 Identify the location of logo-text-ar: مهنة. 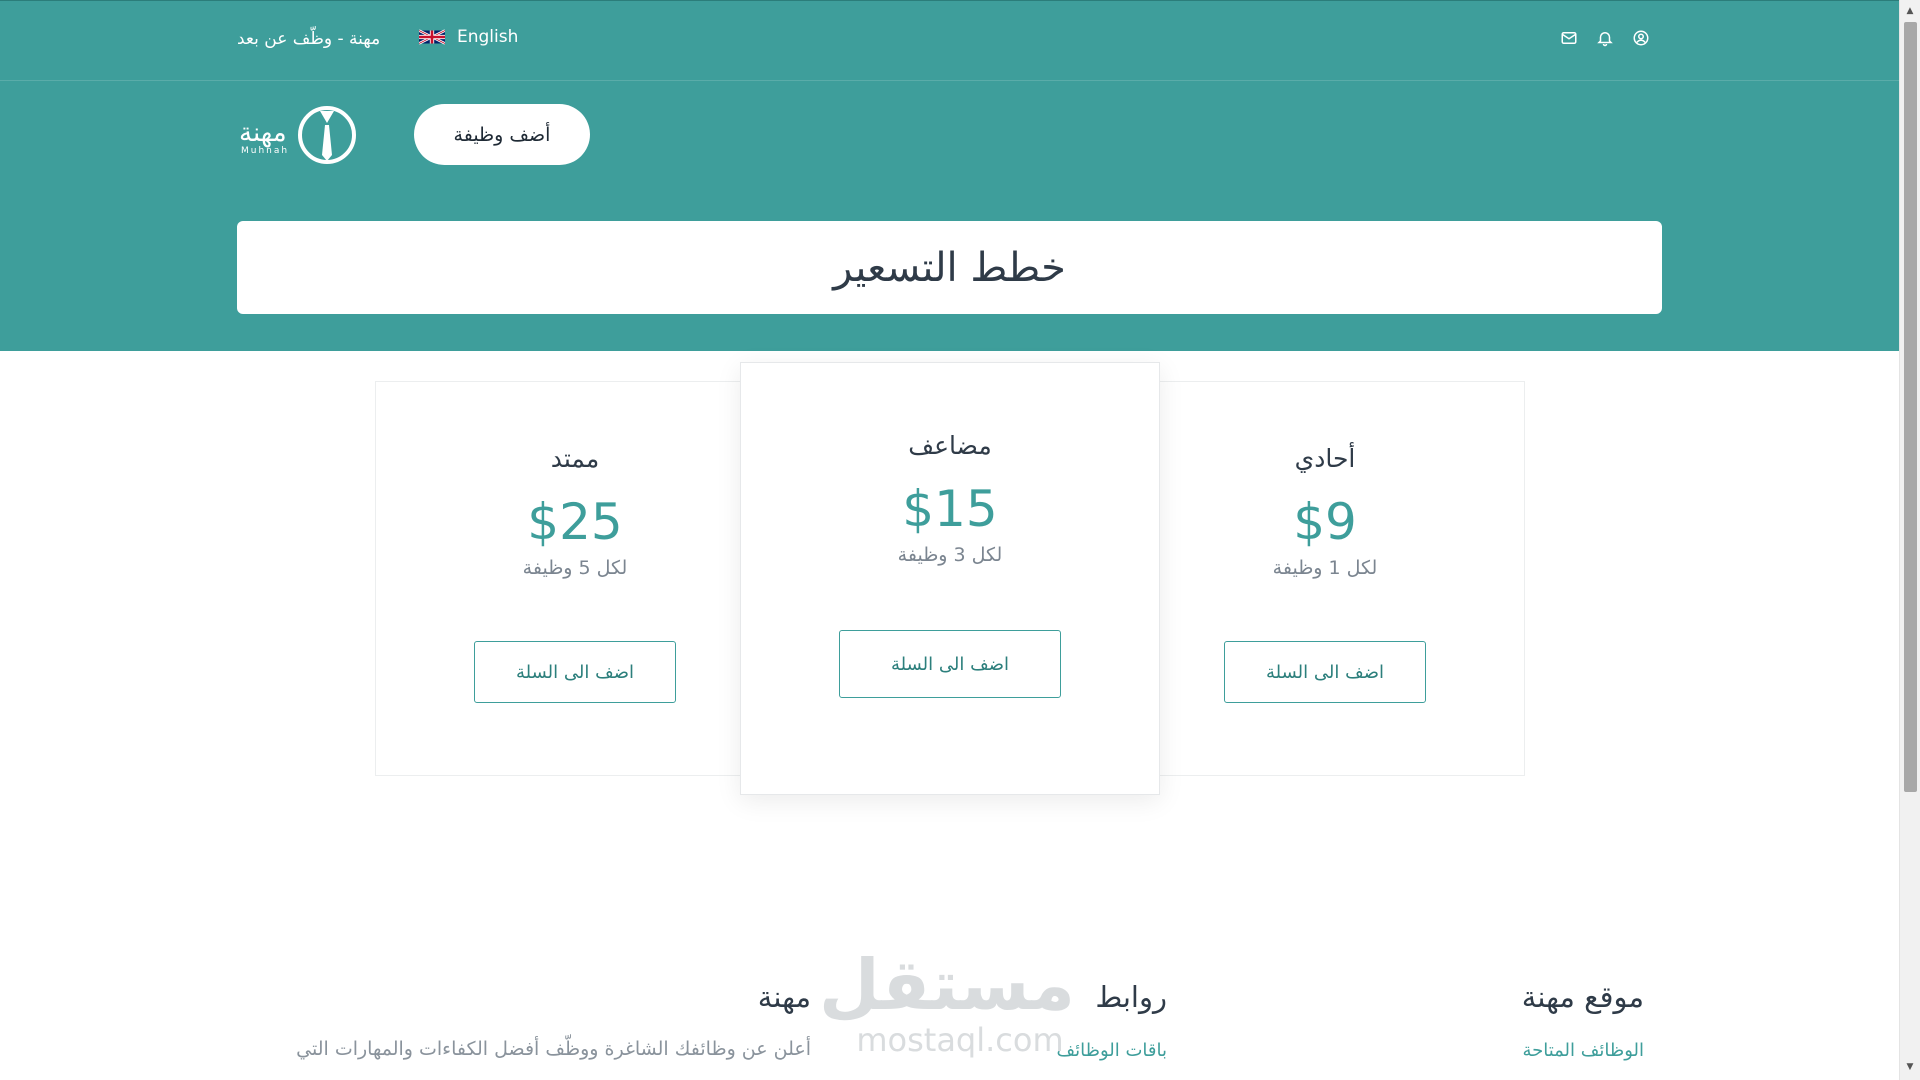
(263, 133).